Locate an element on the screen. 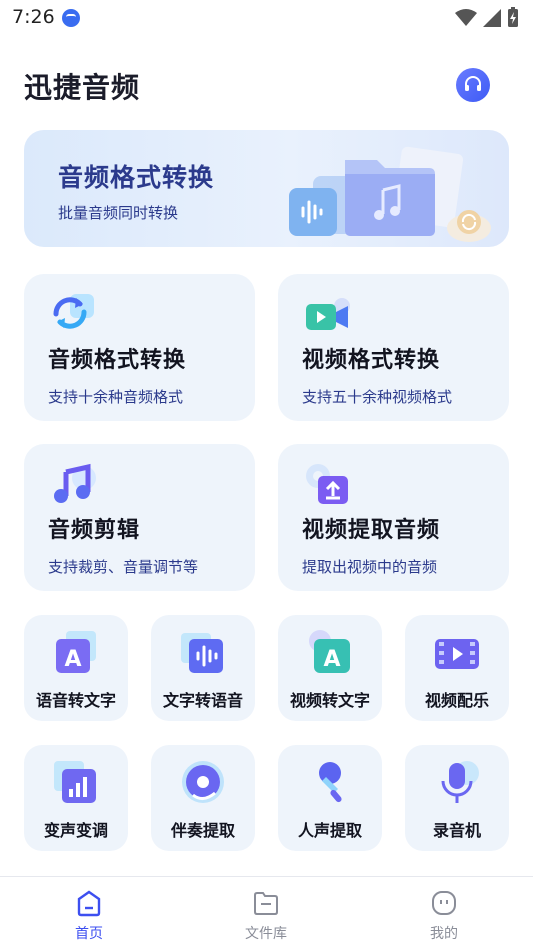 This screenshot has height=948, width=533. home-icon is located at coordinates (89, 903).